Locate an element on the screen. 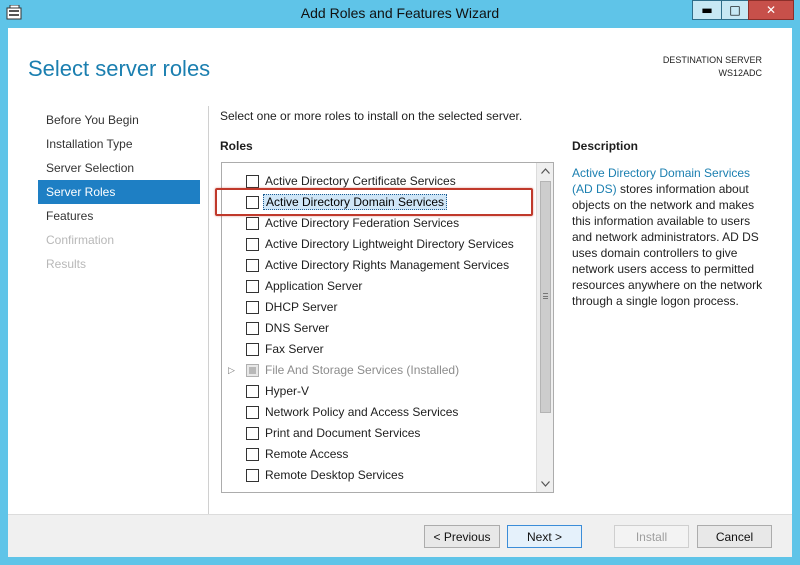 The width and height of the screenshot is (800, 565). role-item: DHCP Server is located at coordinates (379, 307).